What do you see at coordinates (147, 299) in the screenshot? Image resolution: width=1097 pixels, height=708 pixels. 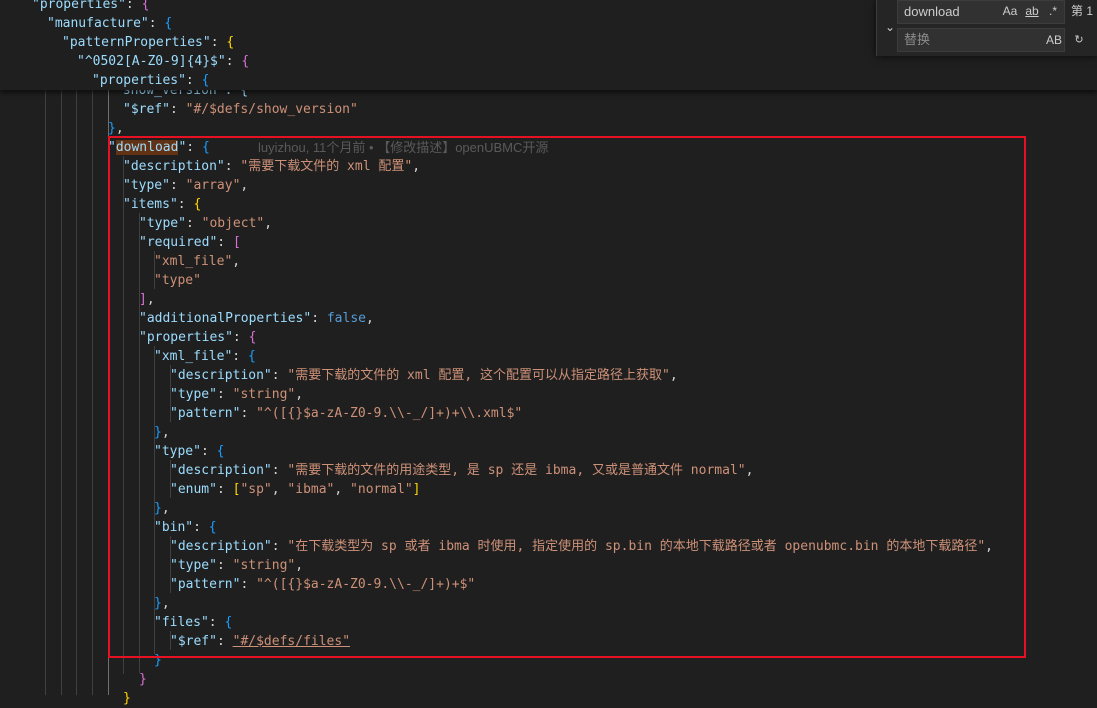 I see `code-line: ],` at bounding box center [147, 299].